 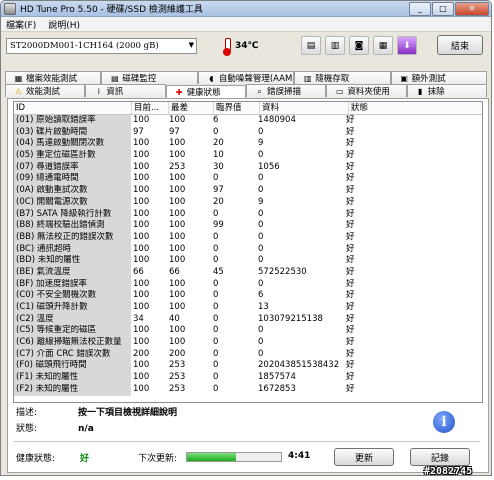 What do you see at coordinates (73, 108) in the screenshot?
I see `column-header: ID` at bounding box center [73, 108].